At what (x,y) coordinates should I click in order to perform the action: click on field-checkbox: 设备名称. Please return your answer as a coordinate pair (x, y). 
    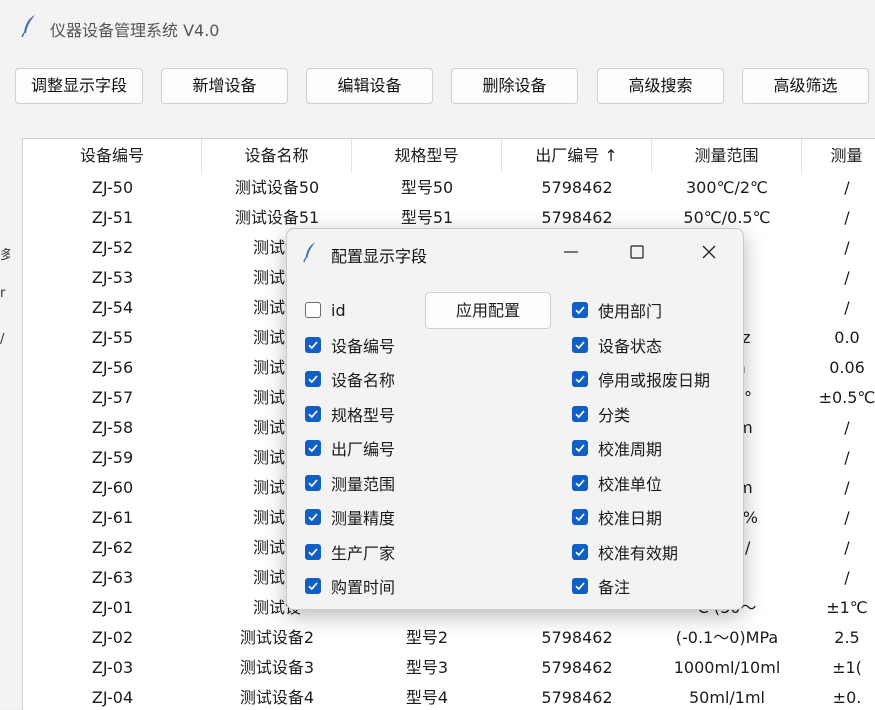
    Looking at the image, I should click on (350, 379).